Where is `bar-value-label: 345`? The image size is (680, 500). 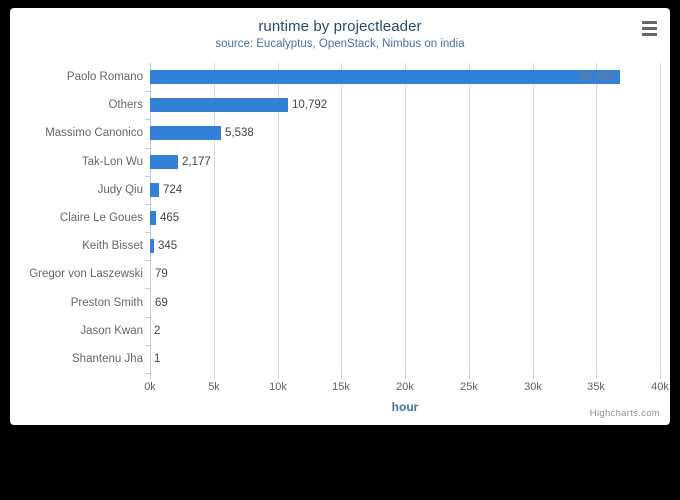
bar-value-label: 345 is located at coordinates (168, 246).